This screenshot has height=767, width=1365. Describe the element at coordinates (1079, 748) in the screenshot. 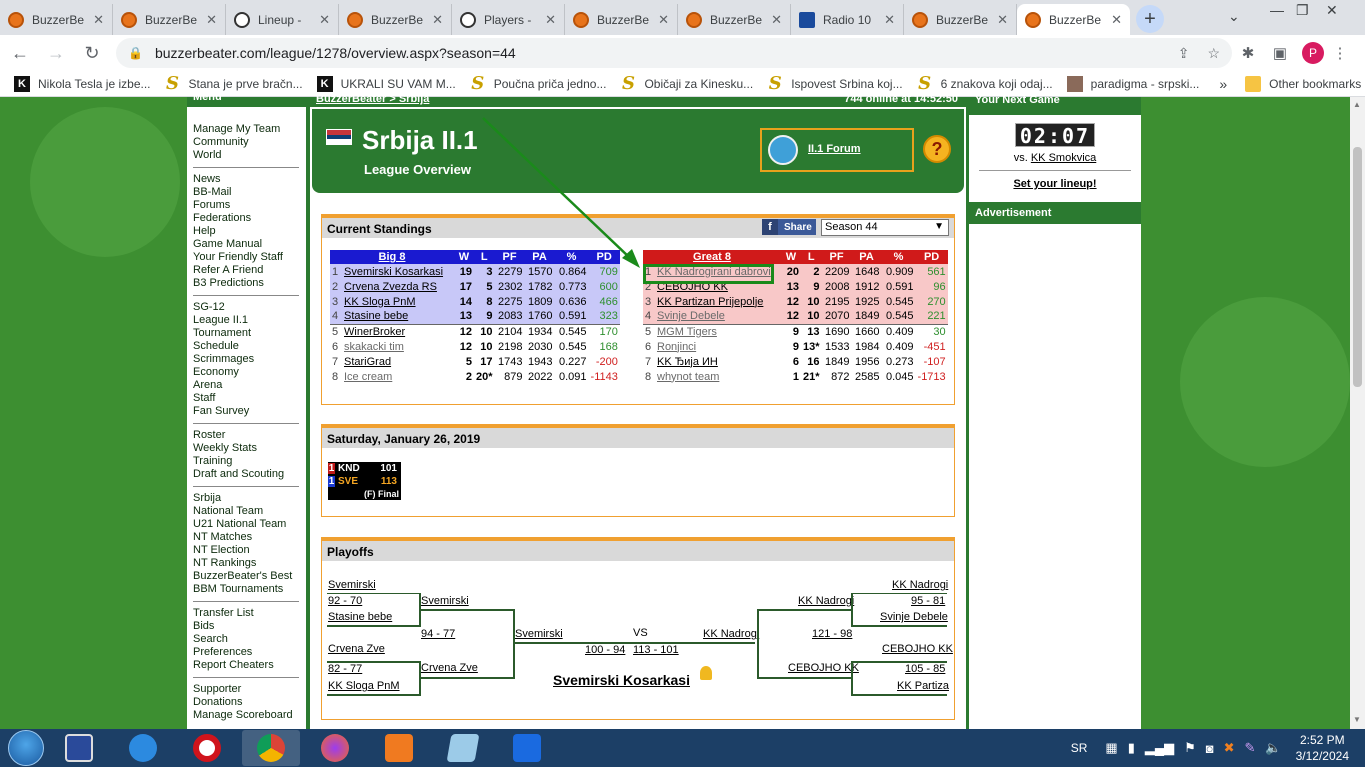

I see `language-indicator: SR` at that location.